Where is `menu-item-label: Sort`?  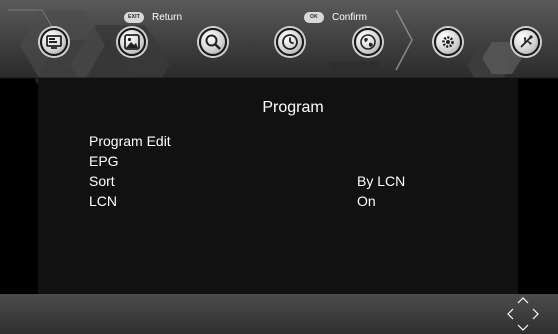 menu-item-label: Sort is located at coordinates (102, 181).